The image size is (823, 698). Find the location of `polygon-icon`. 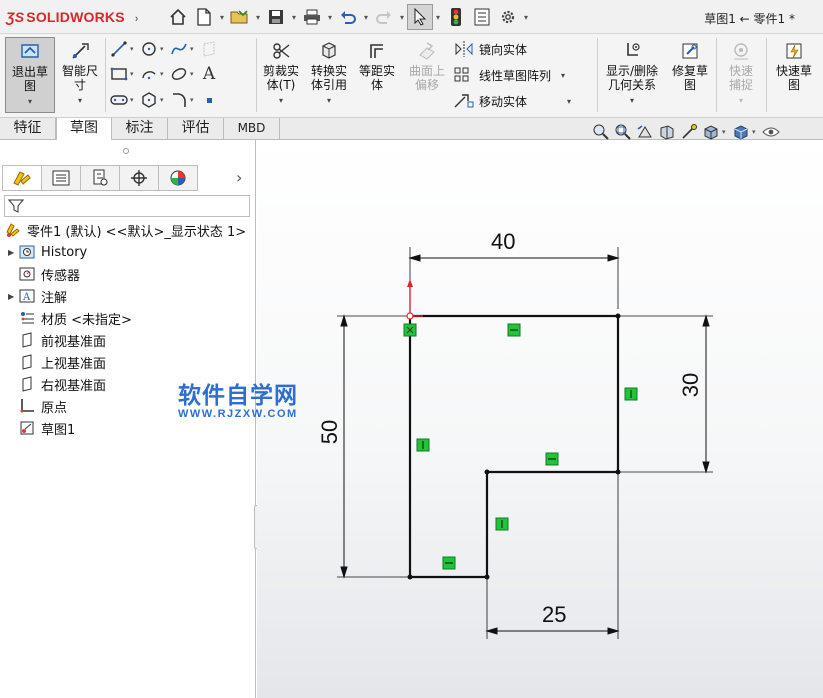

polygon-icon is located at coordinates (149, 100).